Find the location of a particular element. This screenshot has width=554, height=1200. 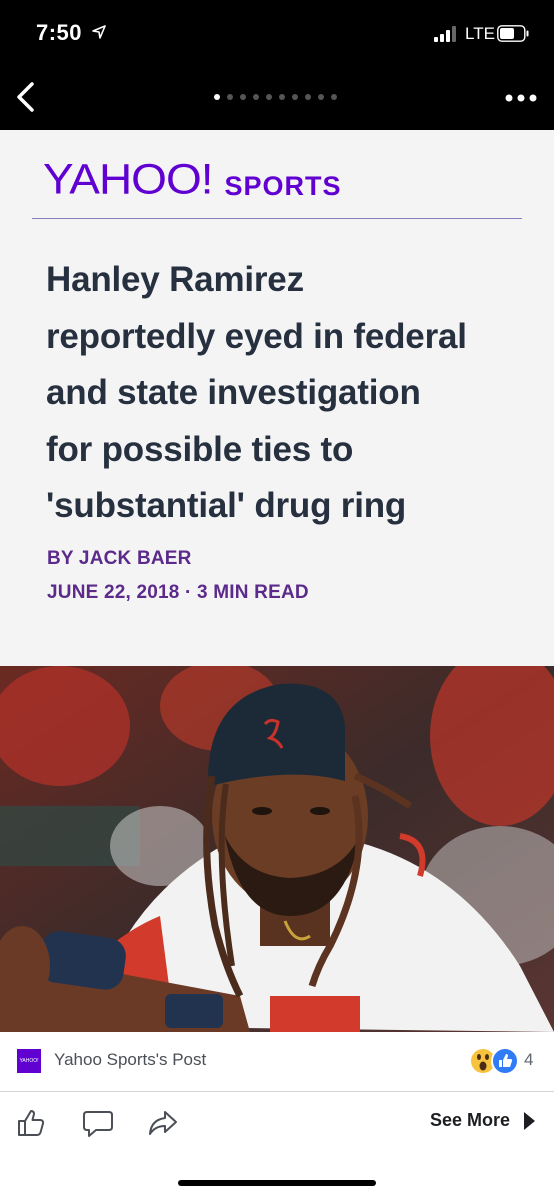

logo-sub-text: SPORTS is located at coordinates (283, 186).